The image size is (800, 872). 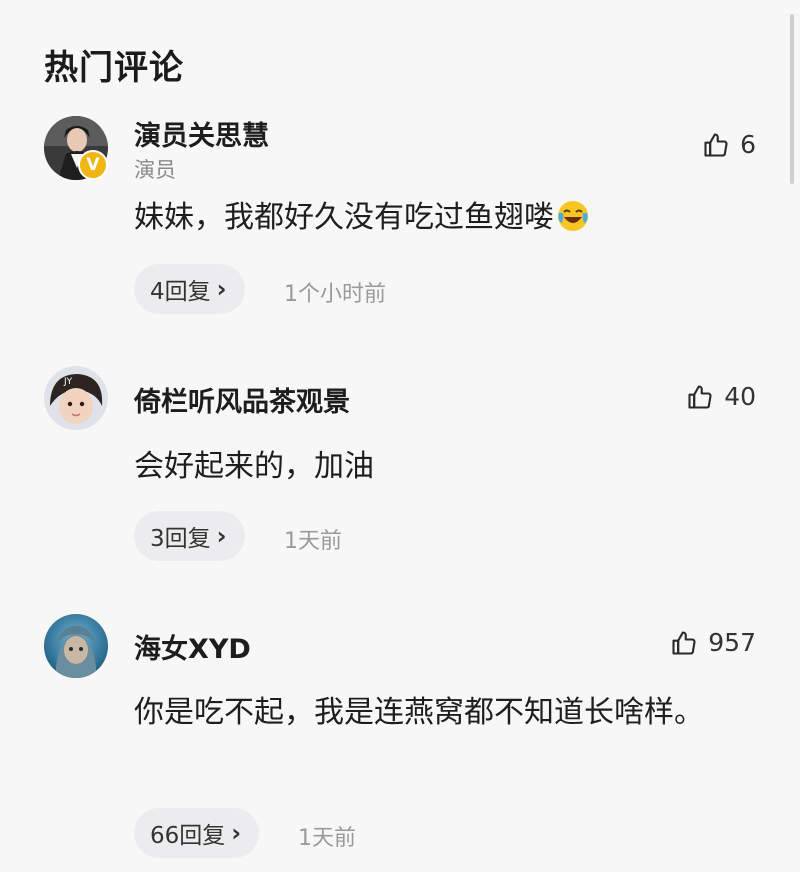 What do you see at coordinates (732, 642) in the screenshot?
I see `like-count: 957` at bounding box center [732, 642].